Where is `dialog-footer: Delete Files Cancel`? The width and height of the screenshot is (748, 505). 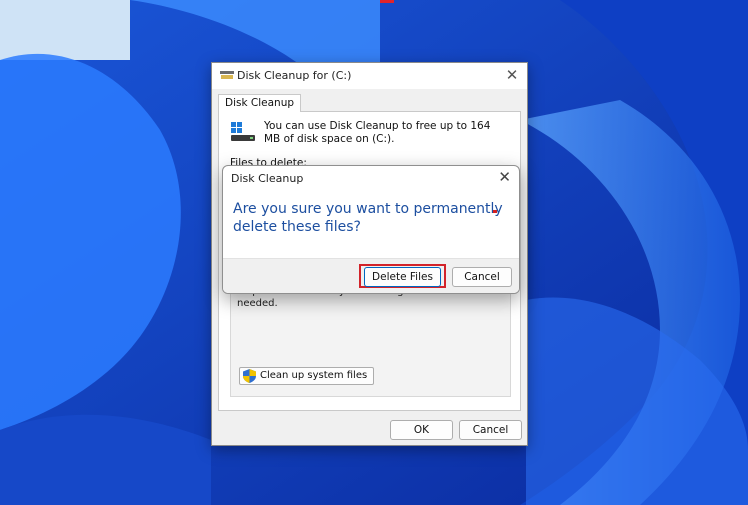 dialog-footer: Delete Files Cancel is located at coordinates (371, 275).